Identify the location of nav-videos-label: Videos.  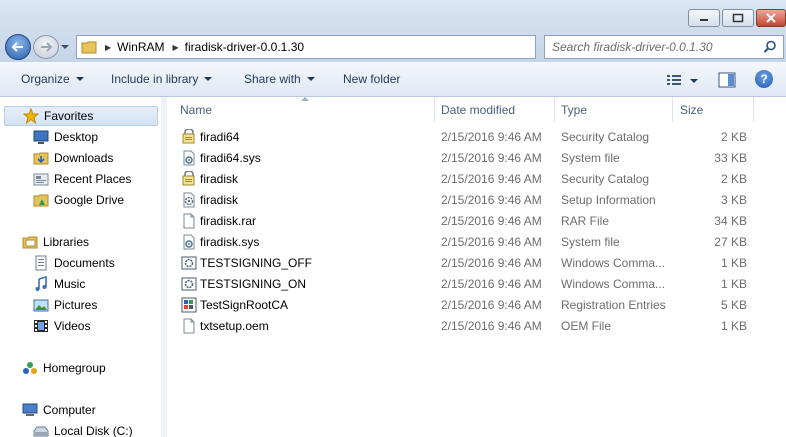
(72, 326).